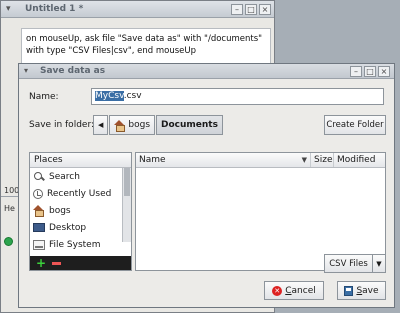  I want to click on arrow-left-icon: ◀, so click(101, 125).